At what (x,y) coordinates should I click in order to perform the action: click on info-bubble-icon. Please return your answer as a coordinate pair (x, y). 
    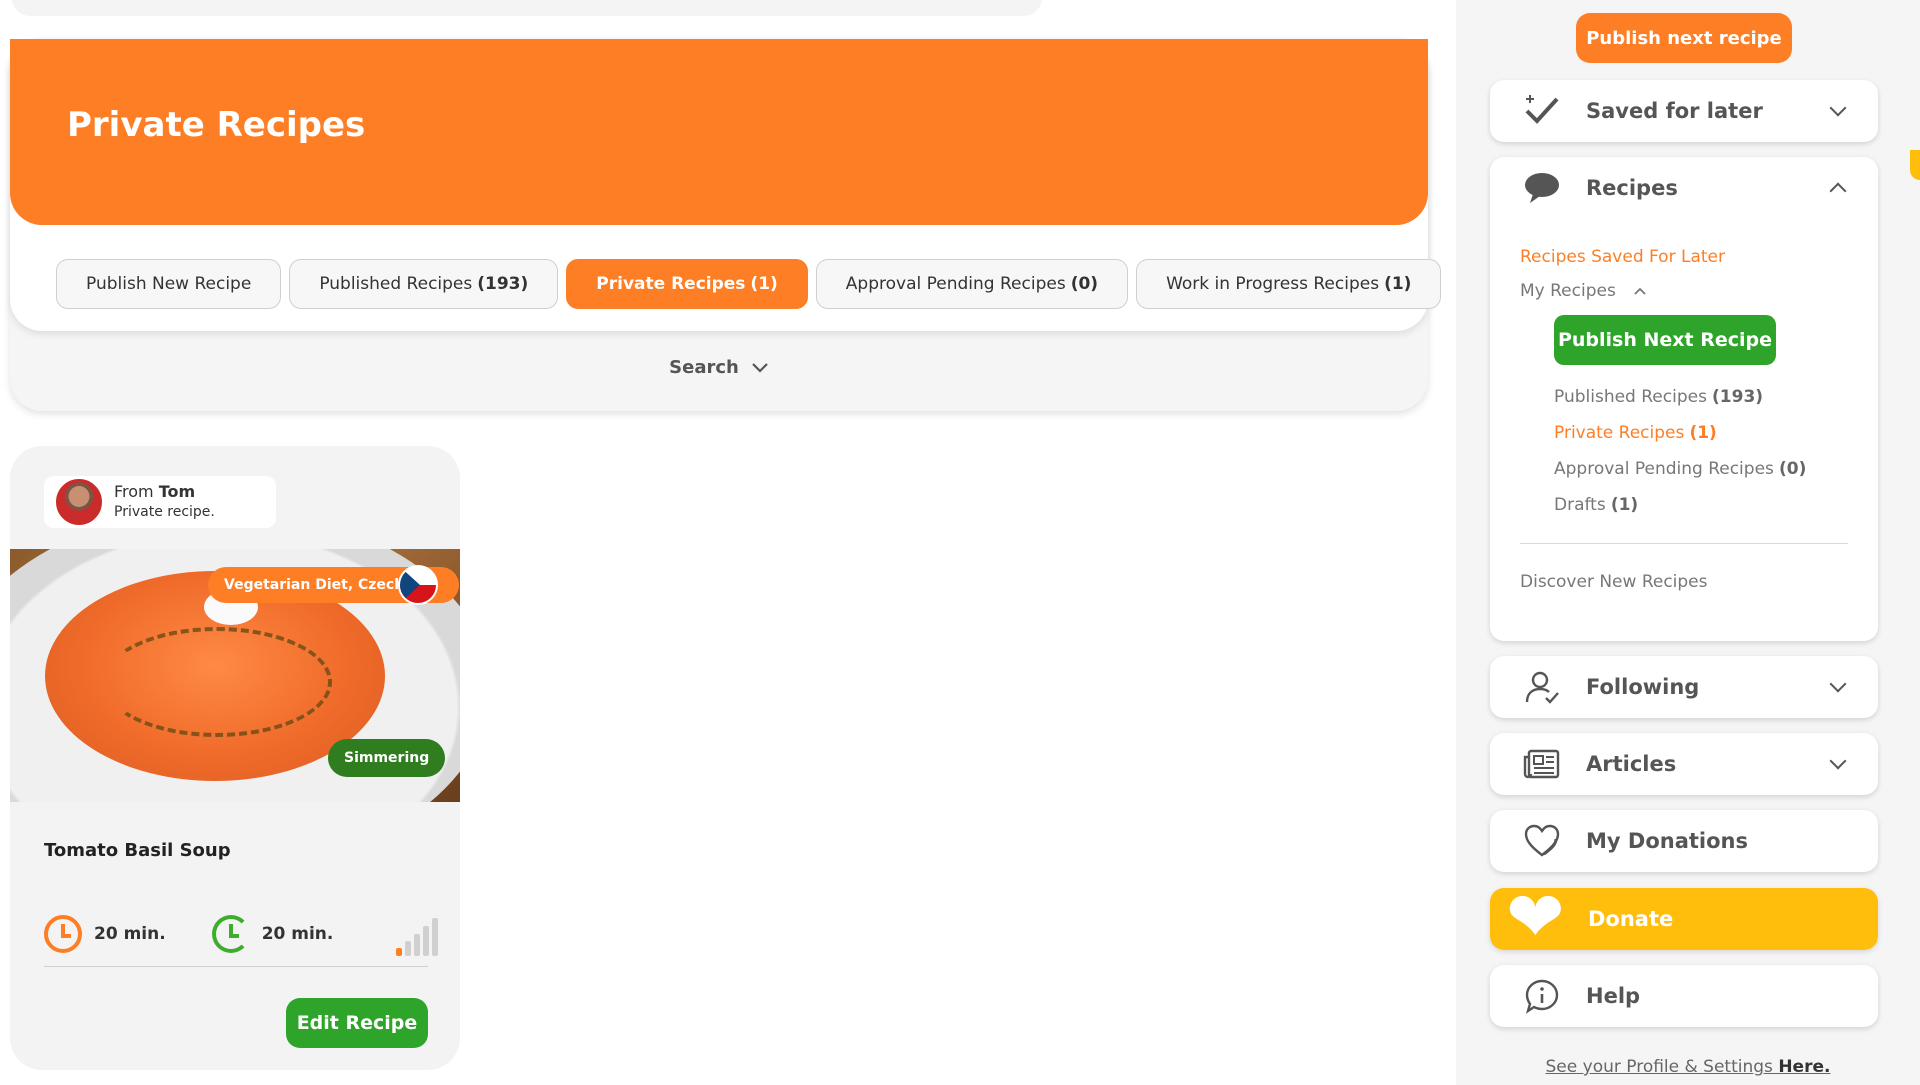
    Looking at the image, I should click on (1542, 996).